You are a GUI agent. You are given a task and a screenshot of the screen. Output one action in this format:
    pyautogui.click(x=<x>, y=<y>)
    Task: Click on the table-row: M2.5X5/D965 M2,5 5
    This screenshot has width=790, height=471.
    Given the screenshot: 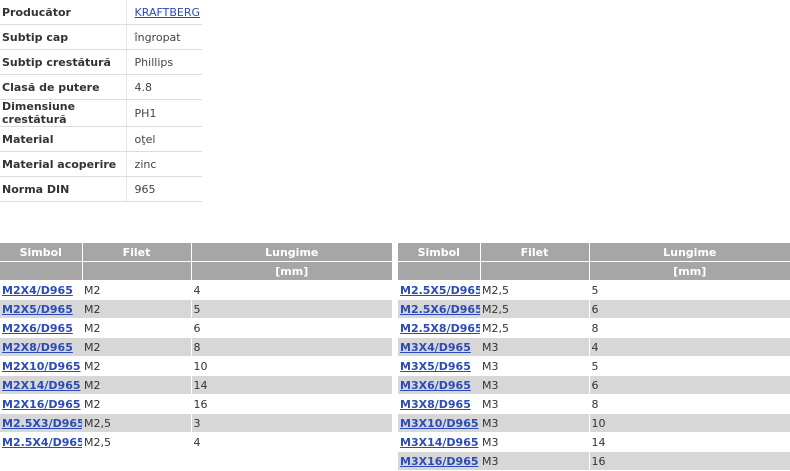 What is the action you would take?
    pyautogui.click(x=594, y=290)
    